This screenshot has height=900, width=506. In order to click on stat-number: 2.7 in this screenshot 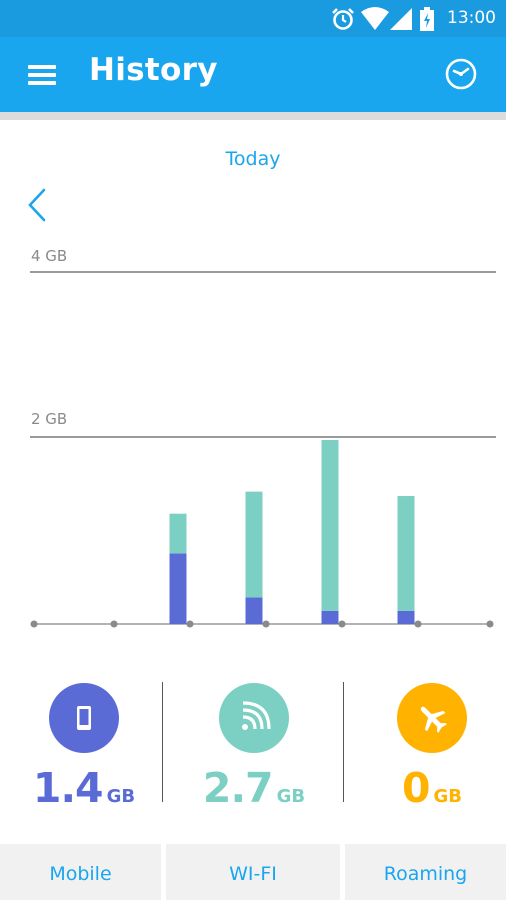, I will do `click(238, 788)`.